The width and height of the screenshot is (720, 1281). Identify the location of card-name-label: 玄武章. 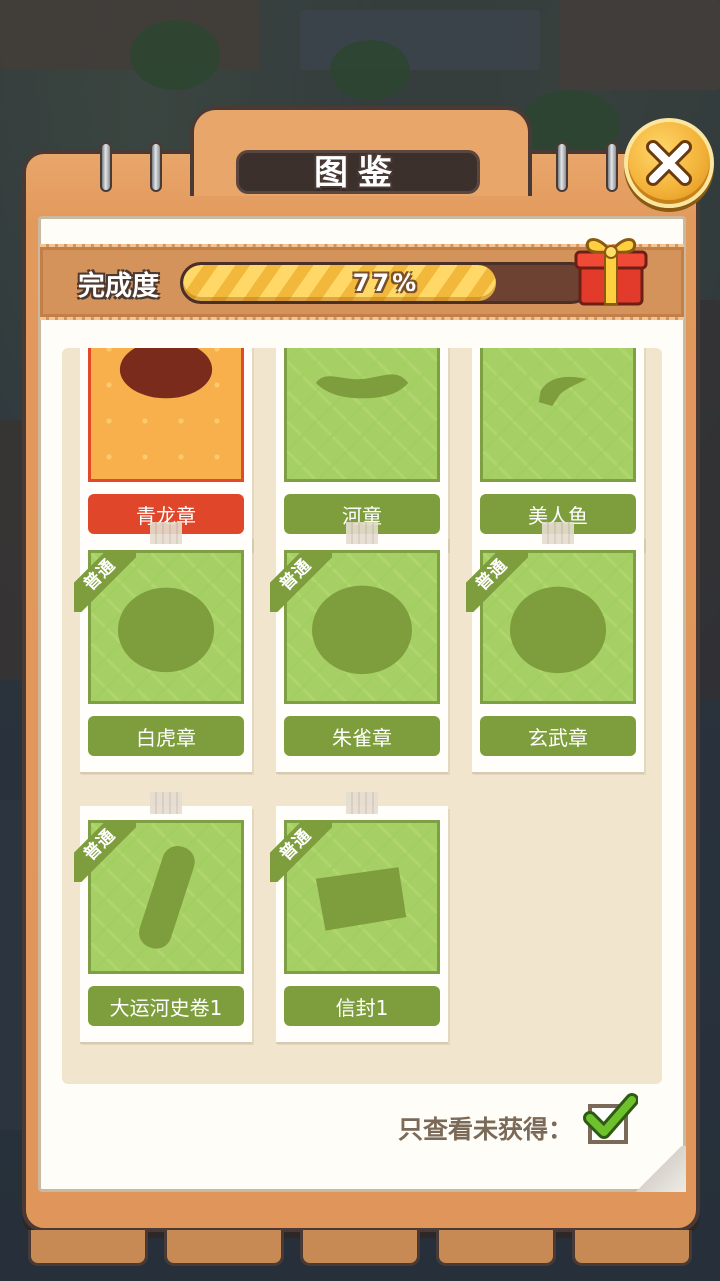
(558, 736).